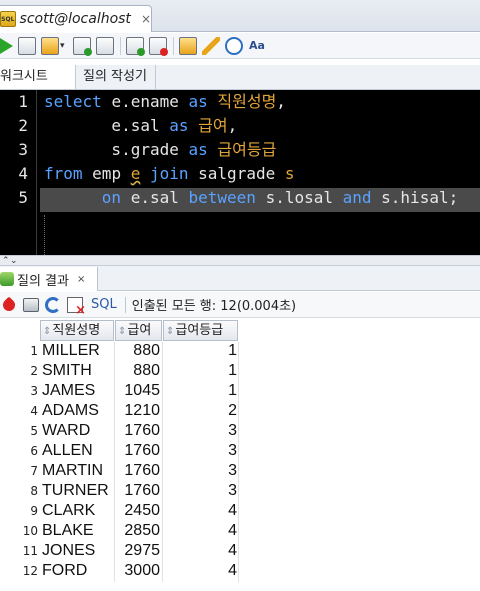  I want to click on name-cell: JONES, so click(78, 551).